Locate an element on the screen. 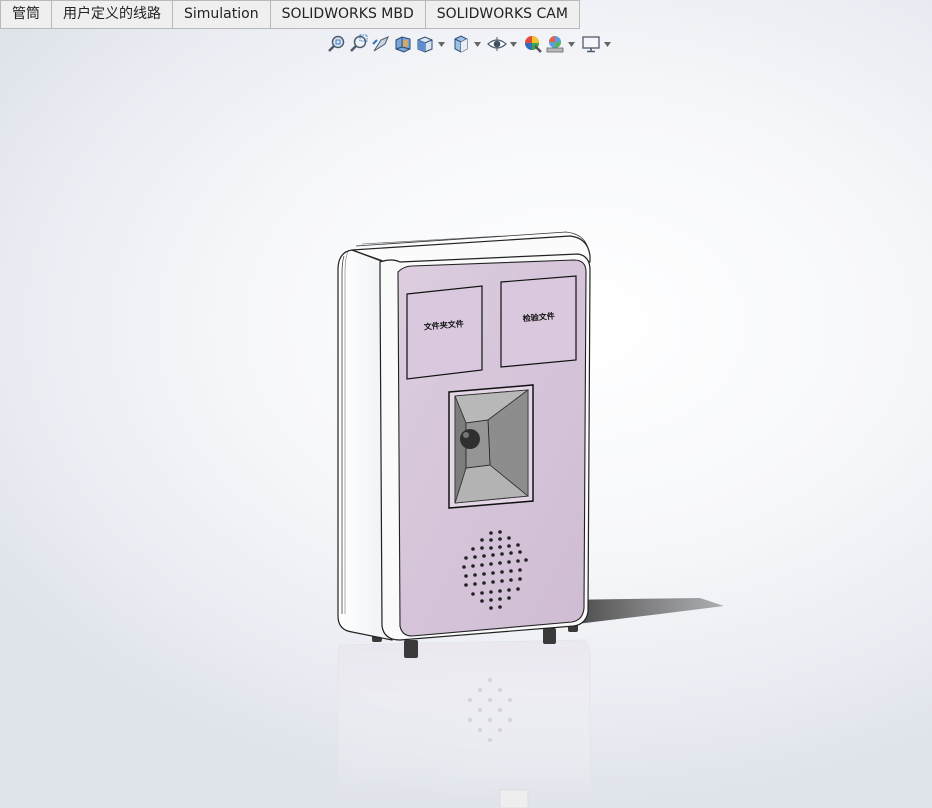 The width and height of the screenshot is (932, 808). tab-pipe: 管筒 is located at coordinates (26, 14).